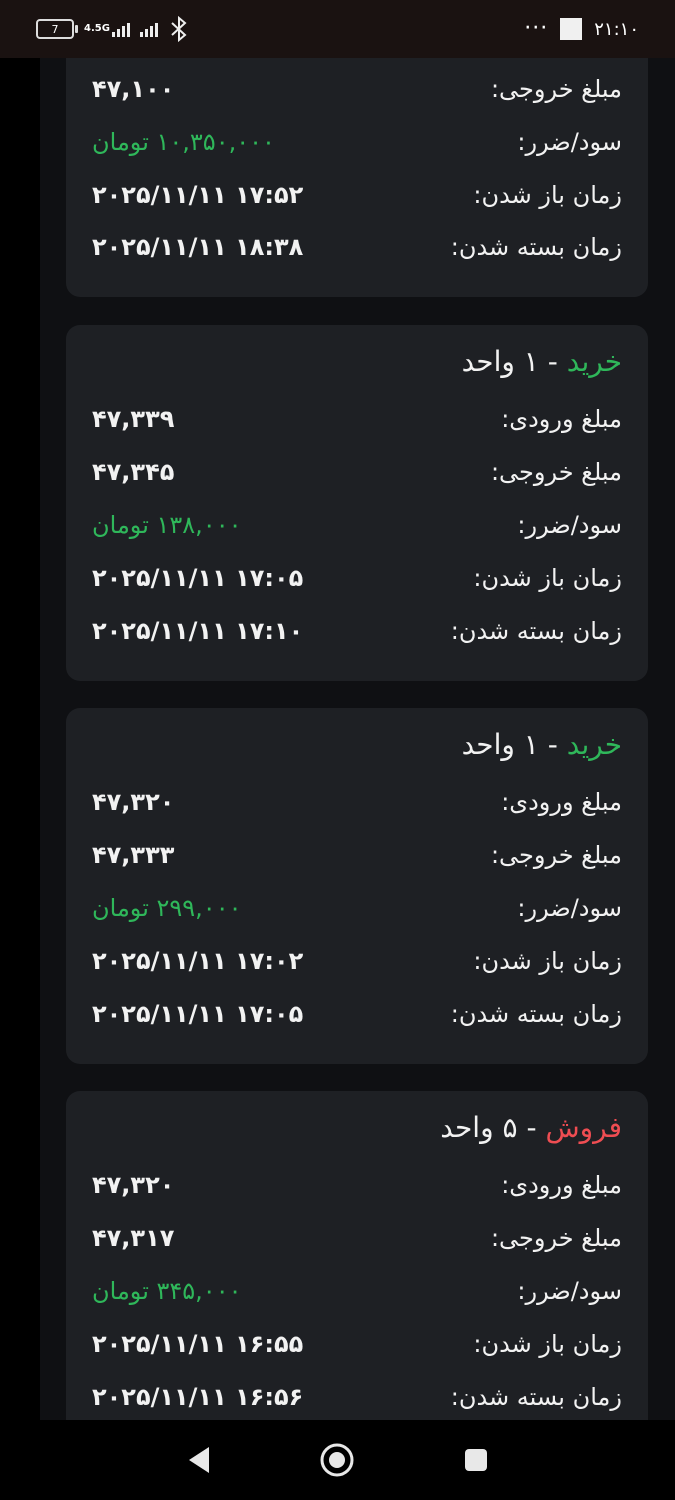  Describe the element at coordinates (357, 419) in the screenshot. I see `row-entry: مبلغ ورودی: ۴۷,۳۳۹` at that location.